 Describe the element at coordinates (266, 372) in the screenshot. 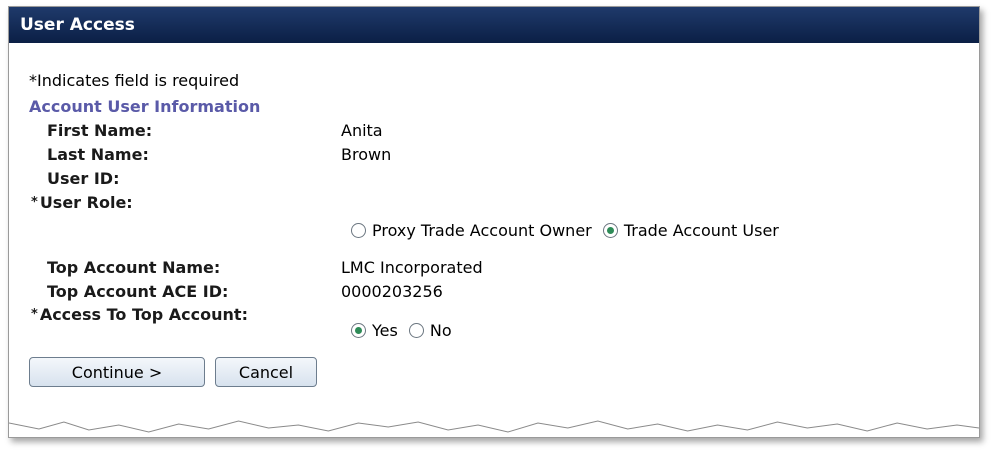

I see `cancel-button: Cancel` at that location.